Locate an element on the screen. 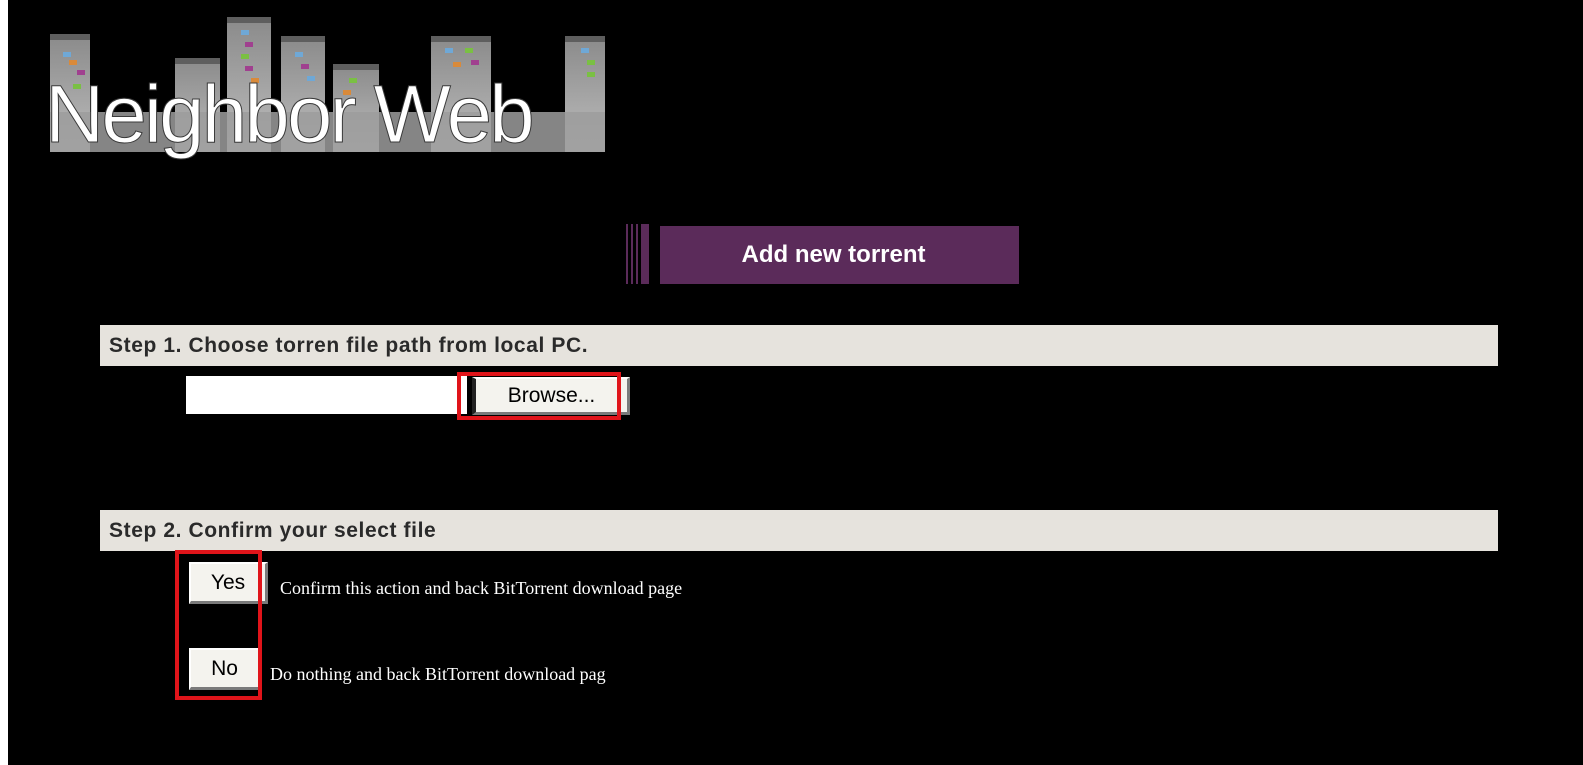 This screenshot has height=765, width=1583. step2-header: Step 2. Confirm your select file is located at coordinates (799, 530).